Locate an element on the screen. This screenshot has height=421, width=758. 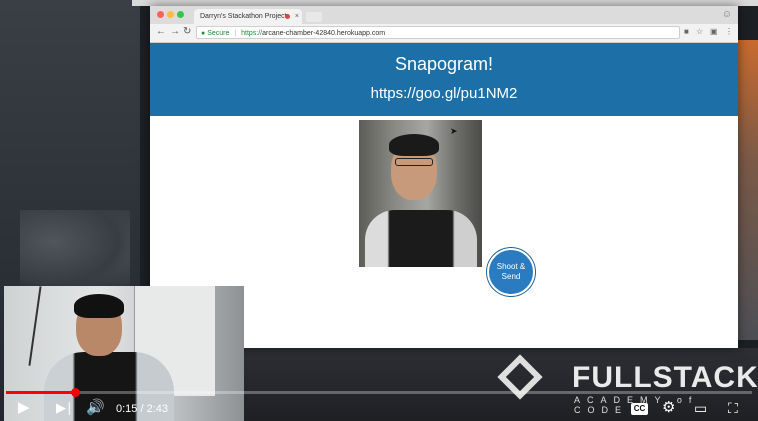
tab-active: Darryn's Stackathon Project × is located at coordinates (248, 16).